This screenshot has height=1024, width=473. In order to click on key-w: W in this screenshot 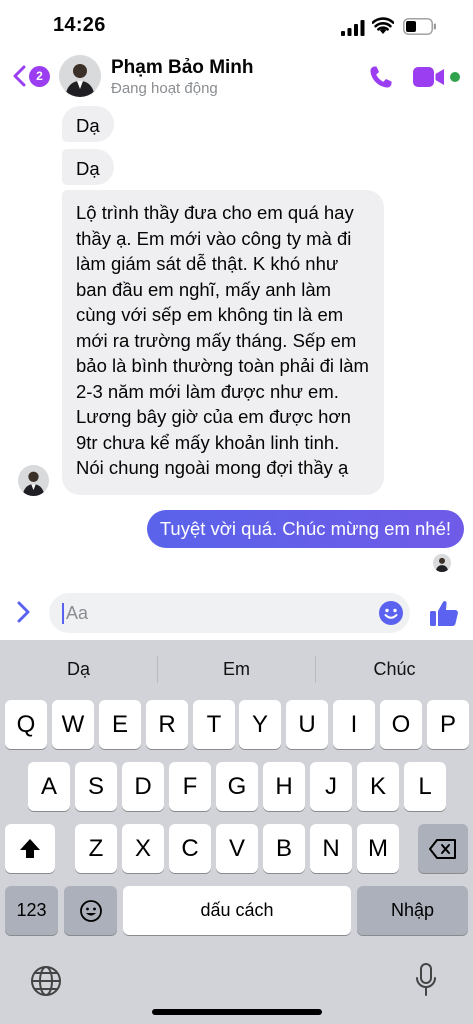, I will do `click(73, 724)`.